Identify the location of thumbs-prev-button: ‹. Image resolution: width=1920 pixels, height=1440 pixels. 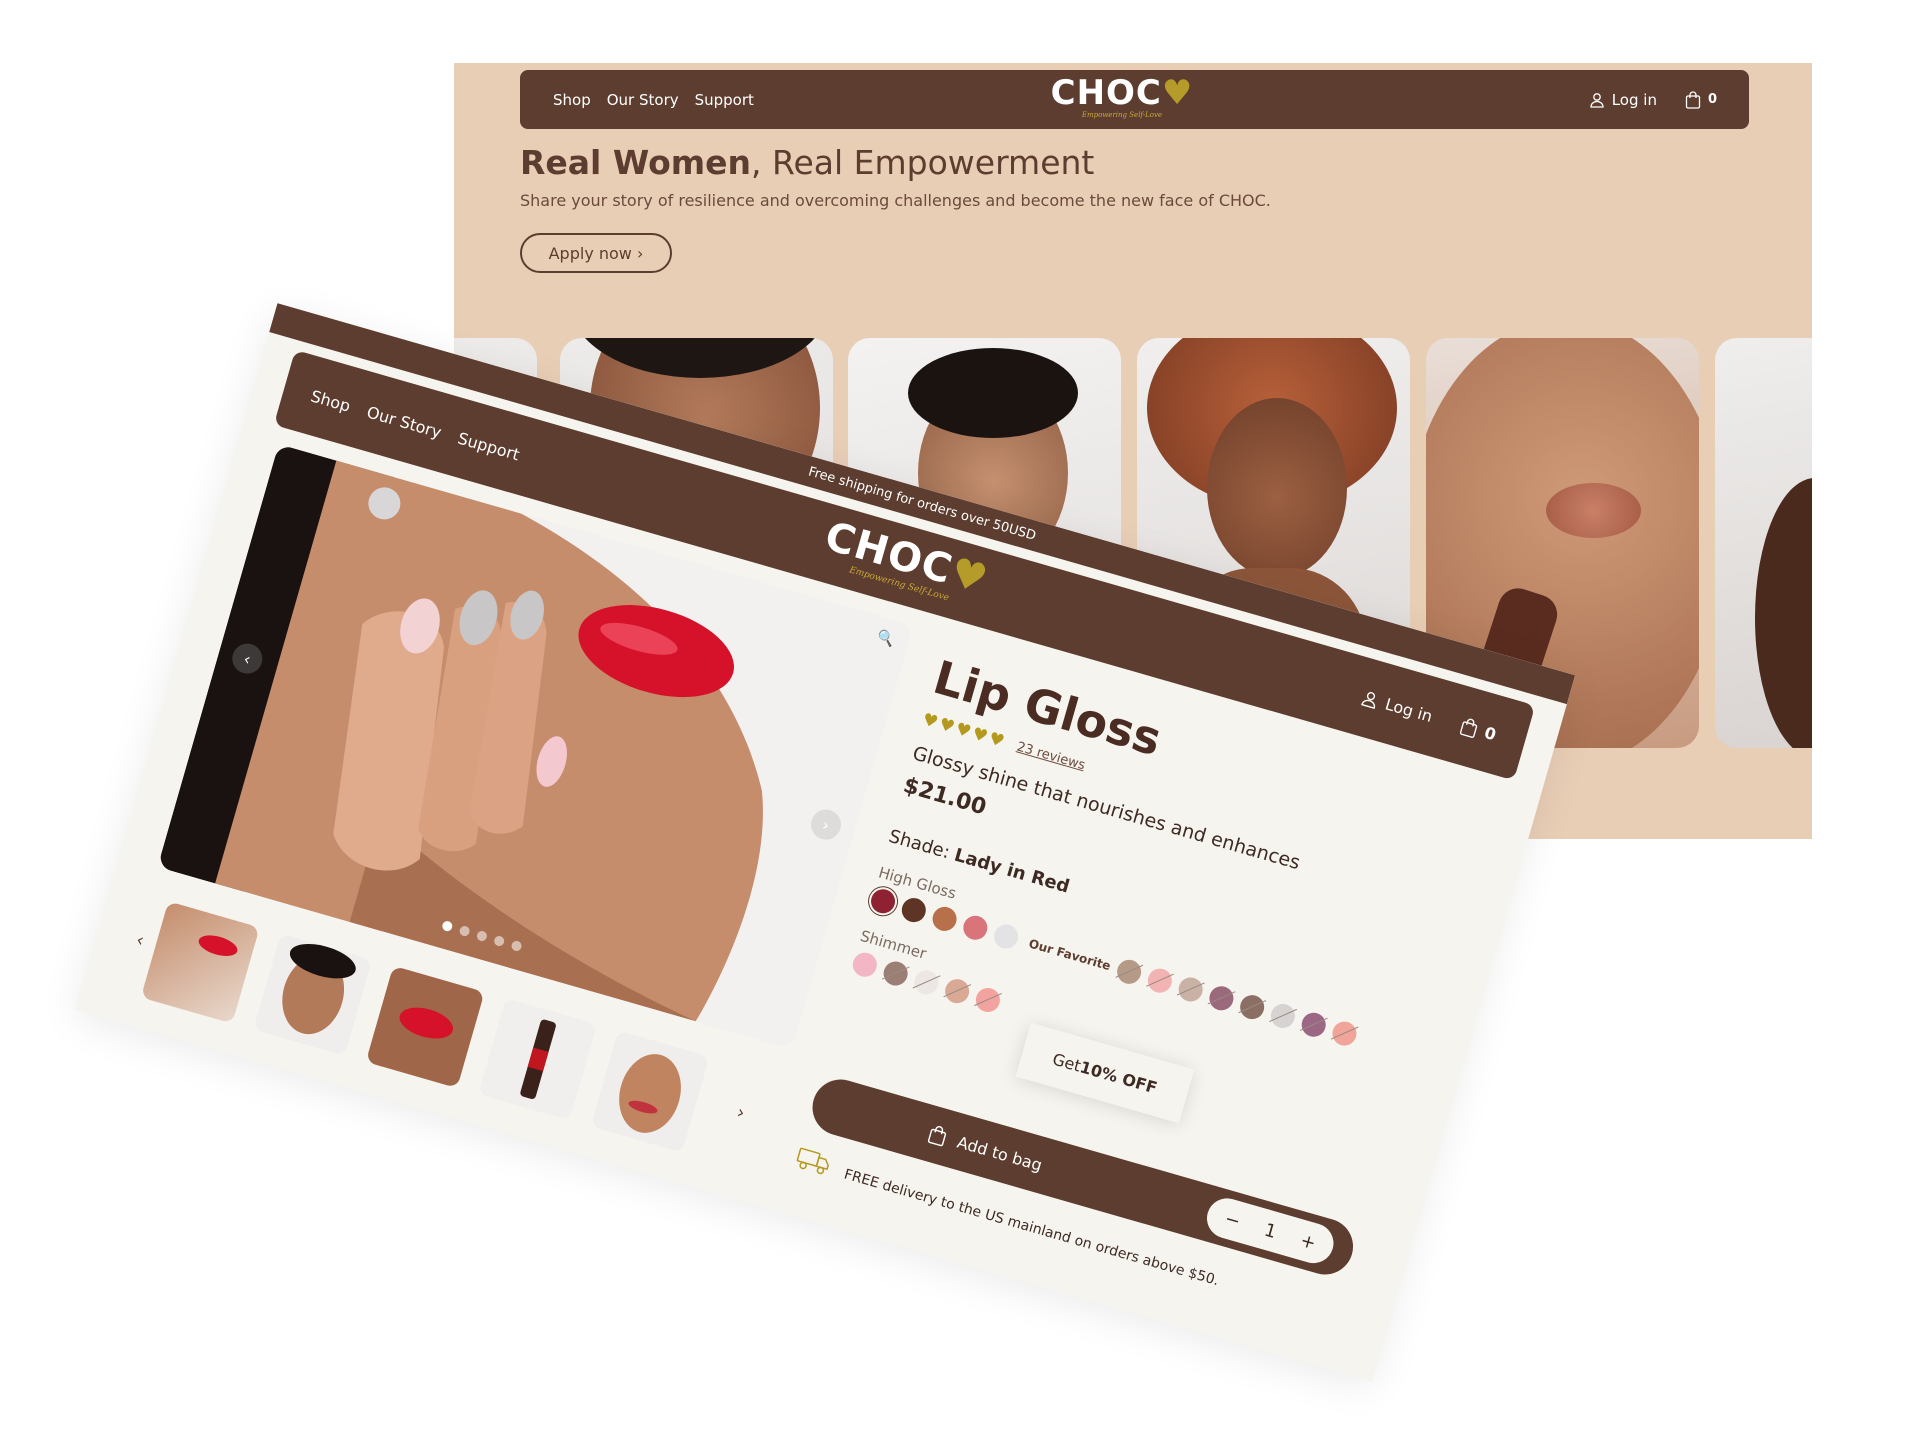
(140, 940).